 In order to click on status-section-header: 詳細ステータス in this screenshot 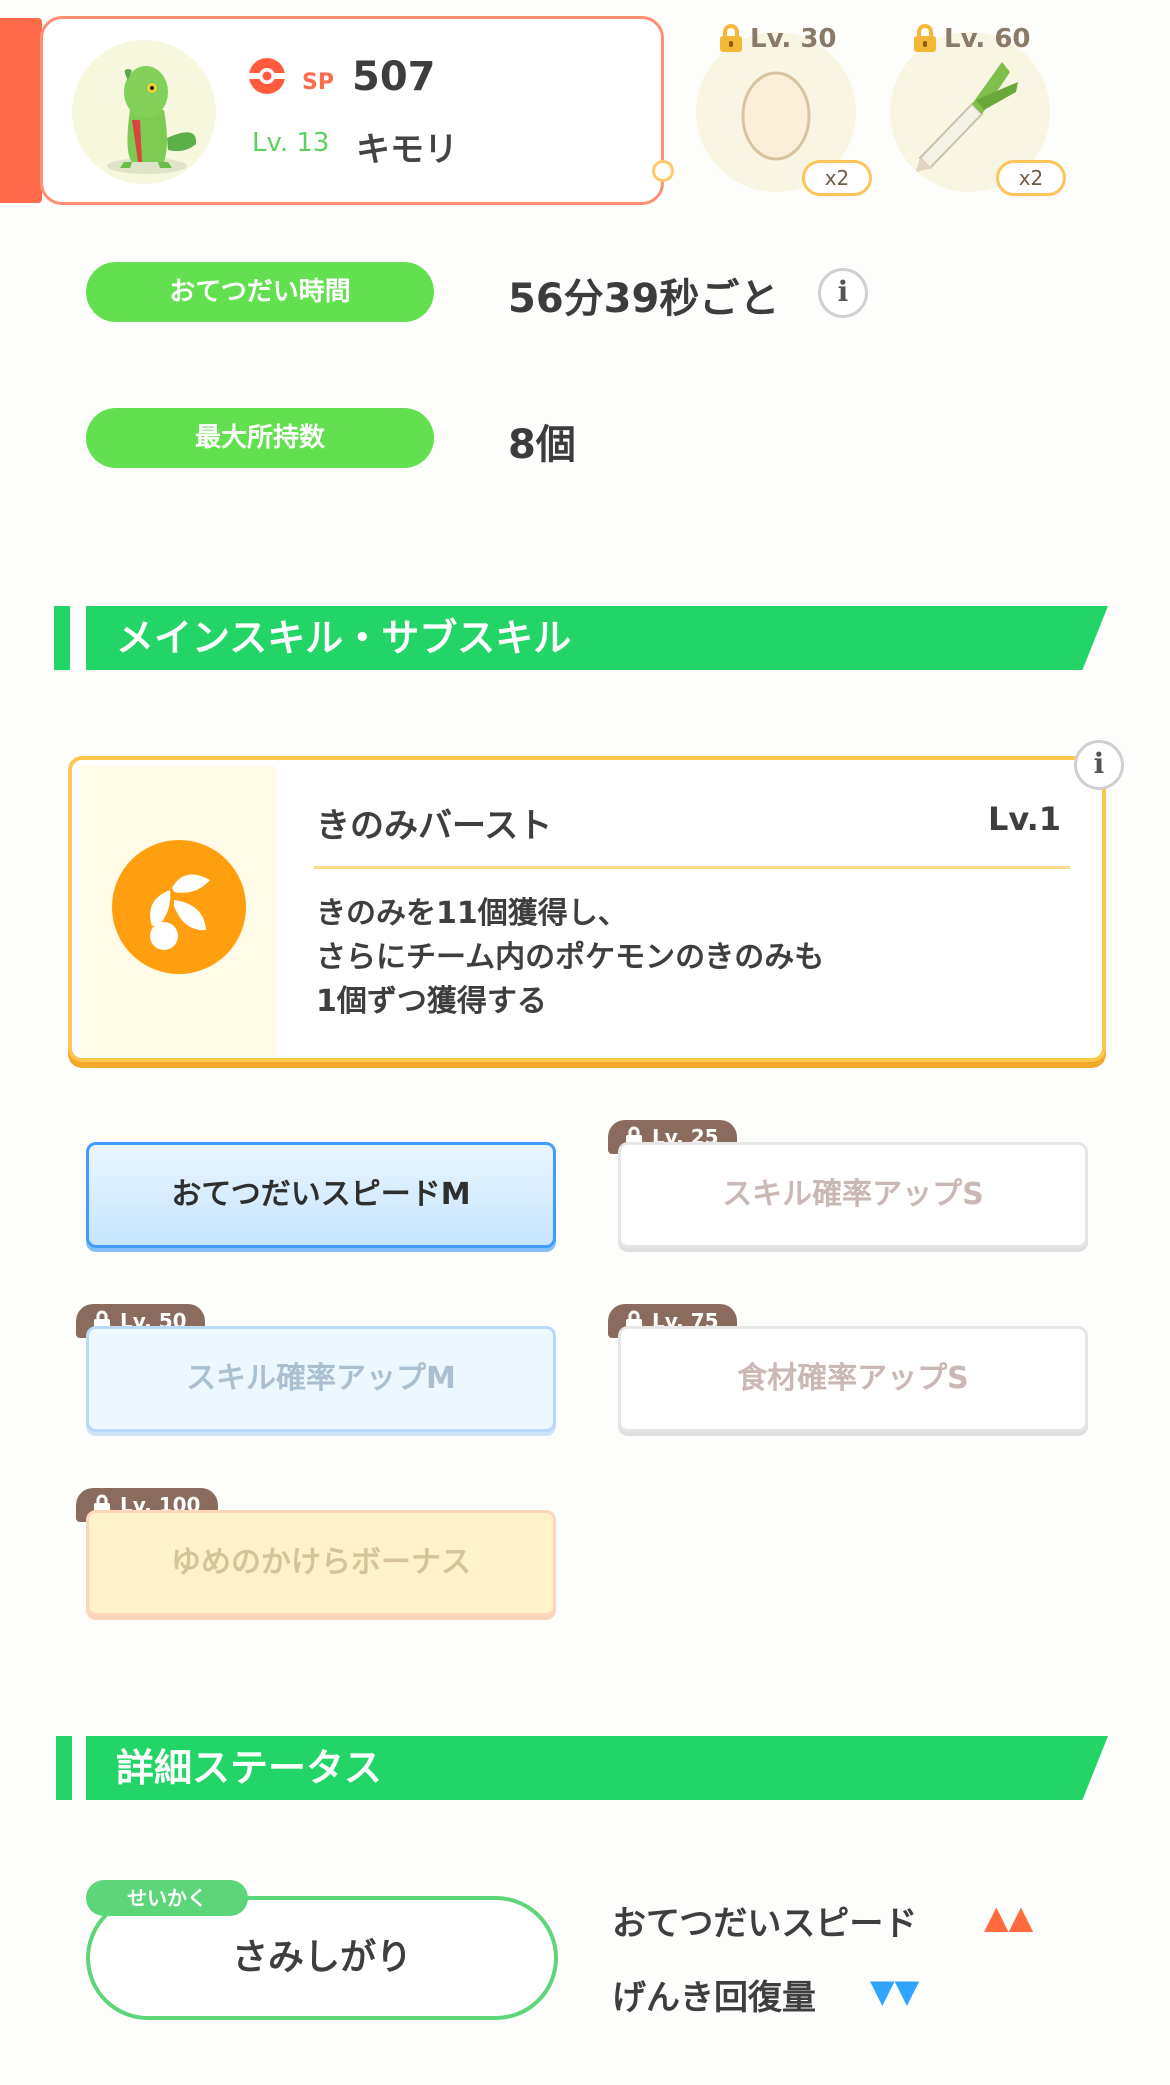, I will do `click(597, 1768)`.